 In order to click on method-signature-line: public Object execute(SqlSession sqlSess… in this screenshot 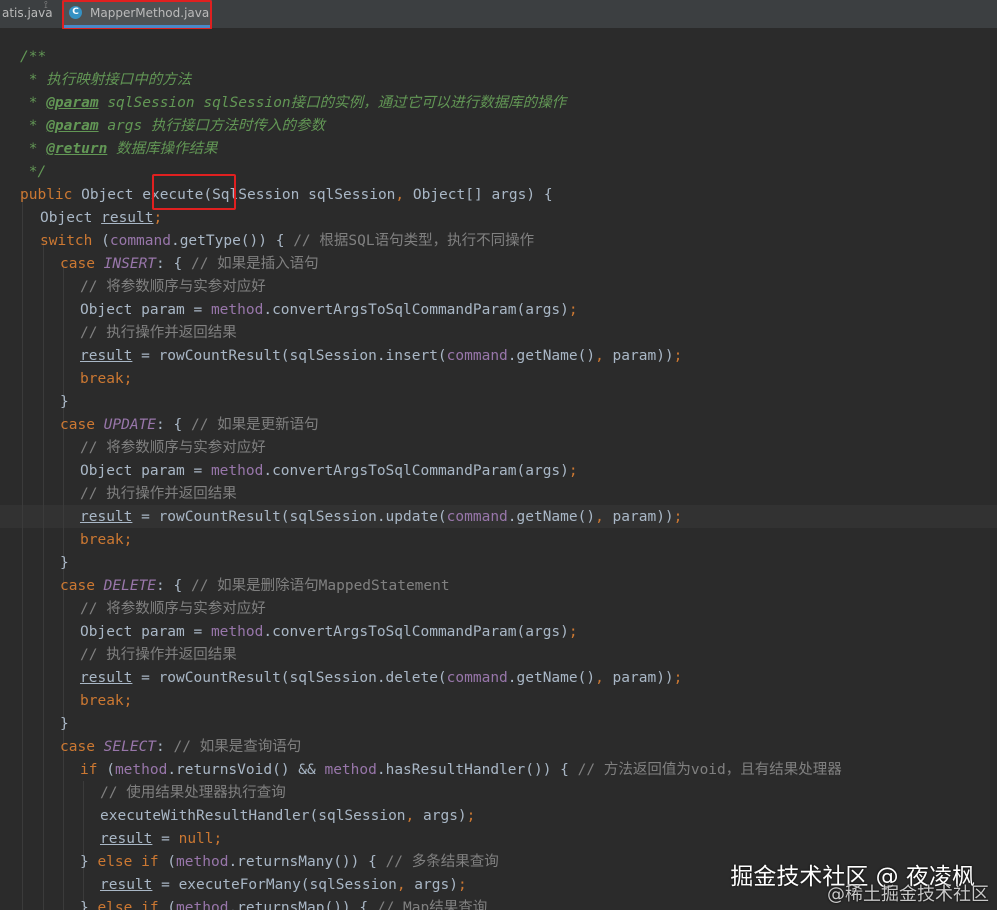, I will do `click(286, 195)`.